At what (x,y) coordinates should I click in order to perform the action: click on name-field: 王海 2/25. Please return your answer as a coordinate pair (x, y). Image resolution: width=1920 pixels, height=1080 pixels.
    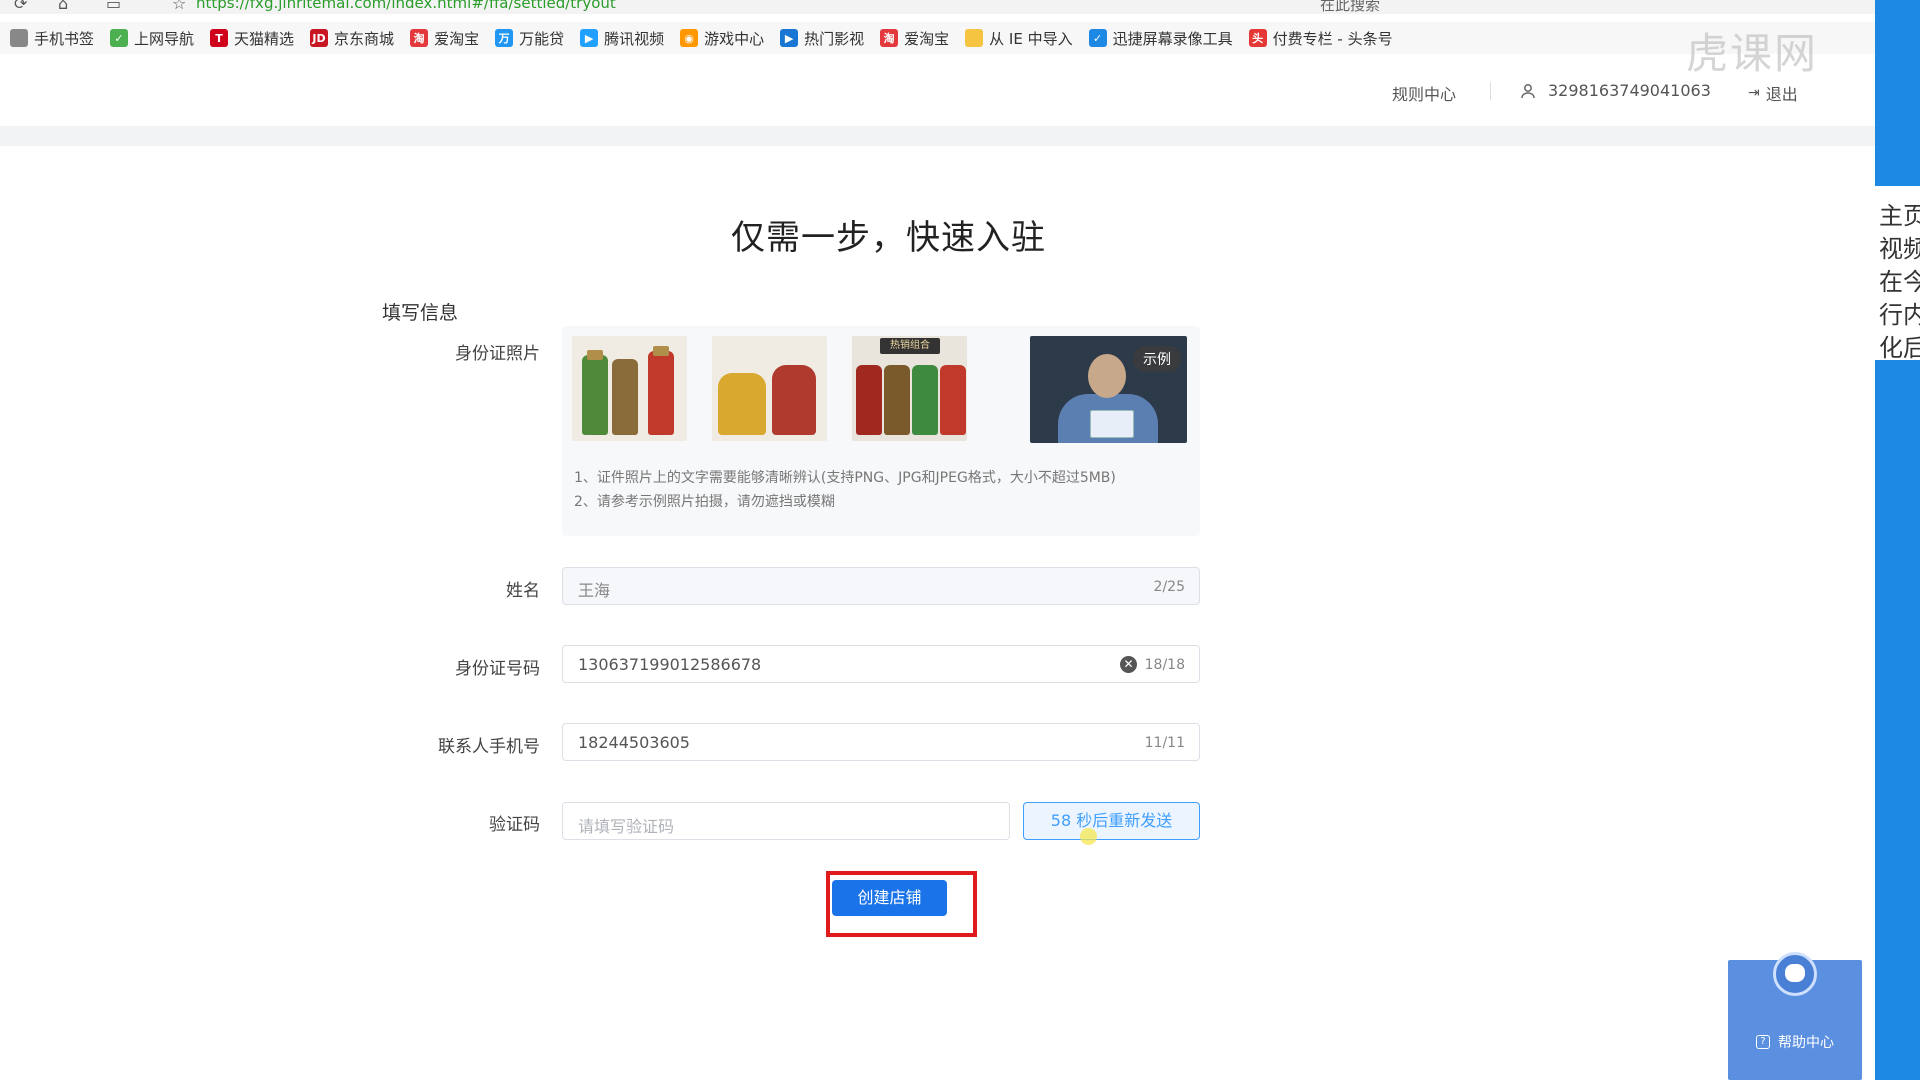
    Looking at the image, I should click on (881, 586).